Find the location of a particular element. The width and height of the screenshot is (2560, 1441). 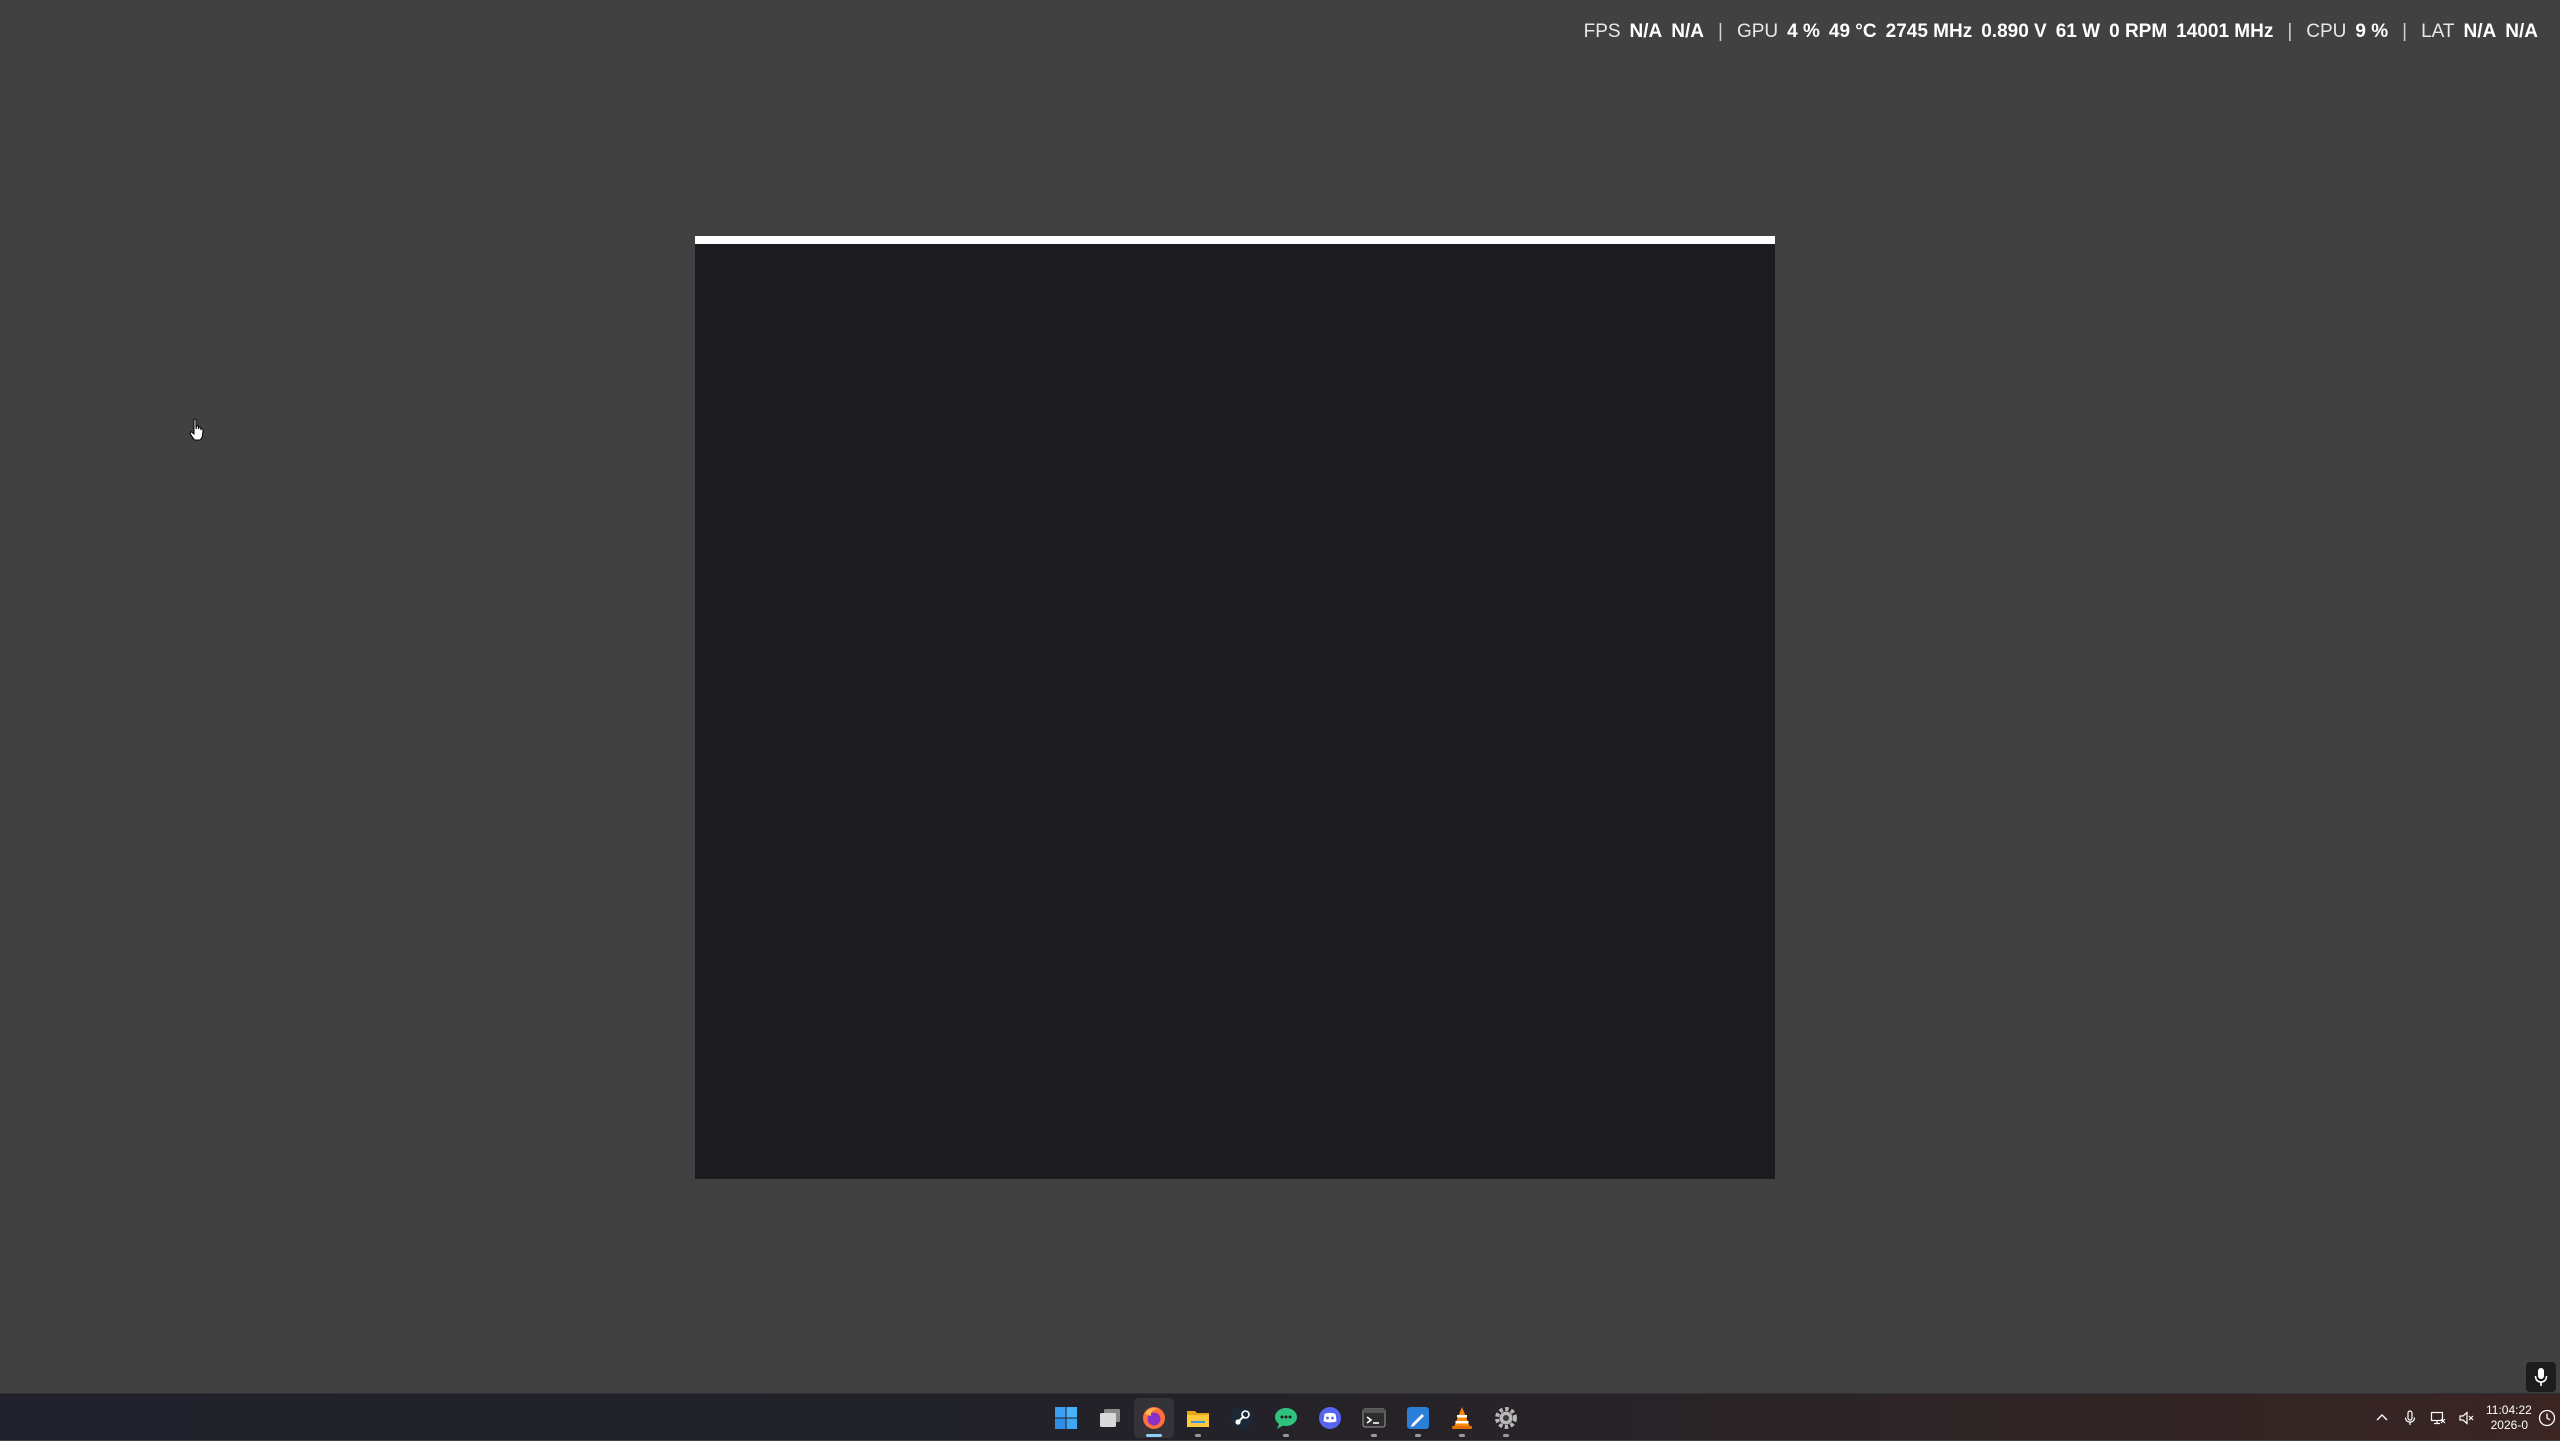

gpu-clock: 2745 MHz is located at coordinates (1929, 31).